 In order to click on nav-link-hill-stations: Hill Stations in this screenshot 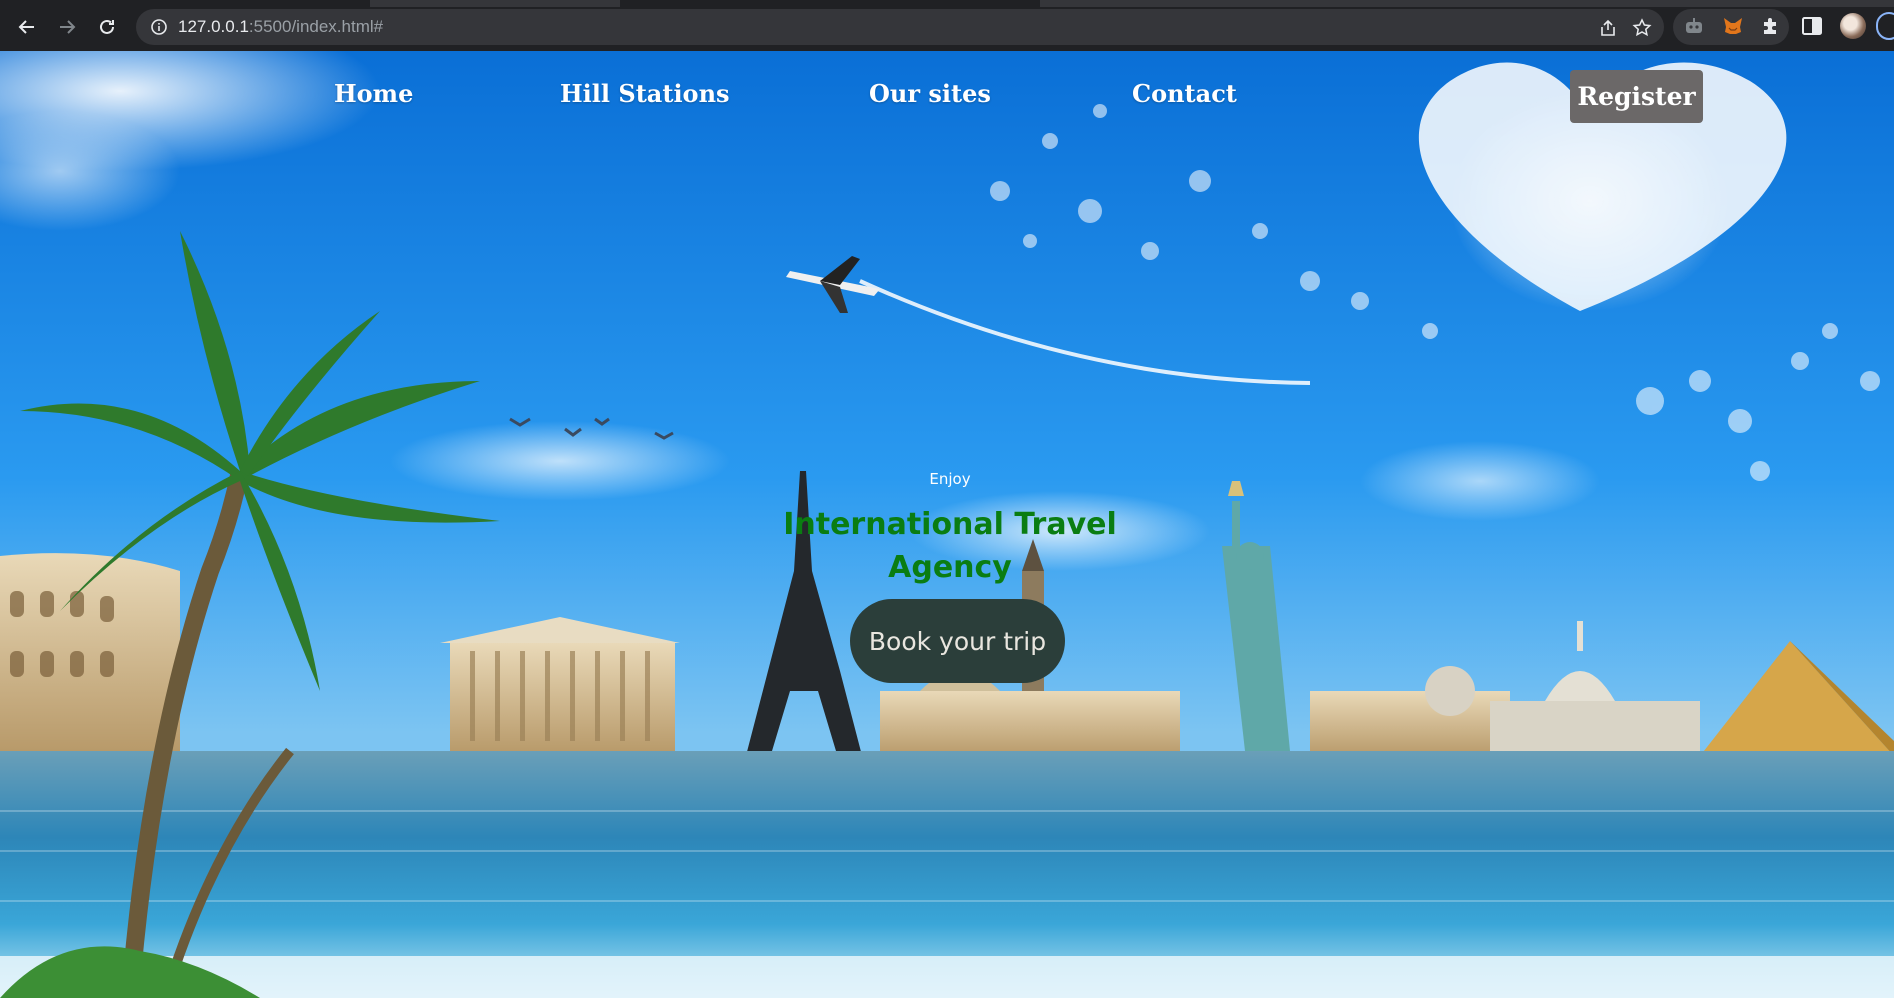, I will do `click(645, 93)`.